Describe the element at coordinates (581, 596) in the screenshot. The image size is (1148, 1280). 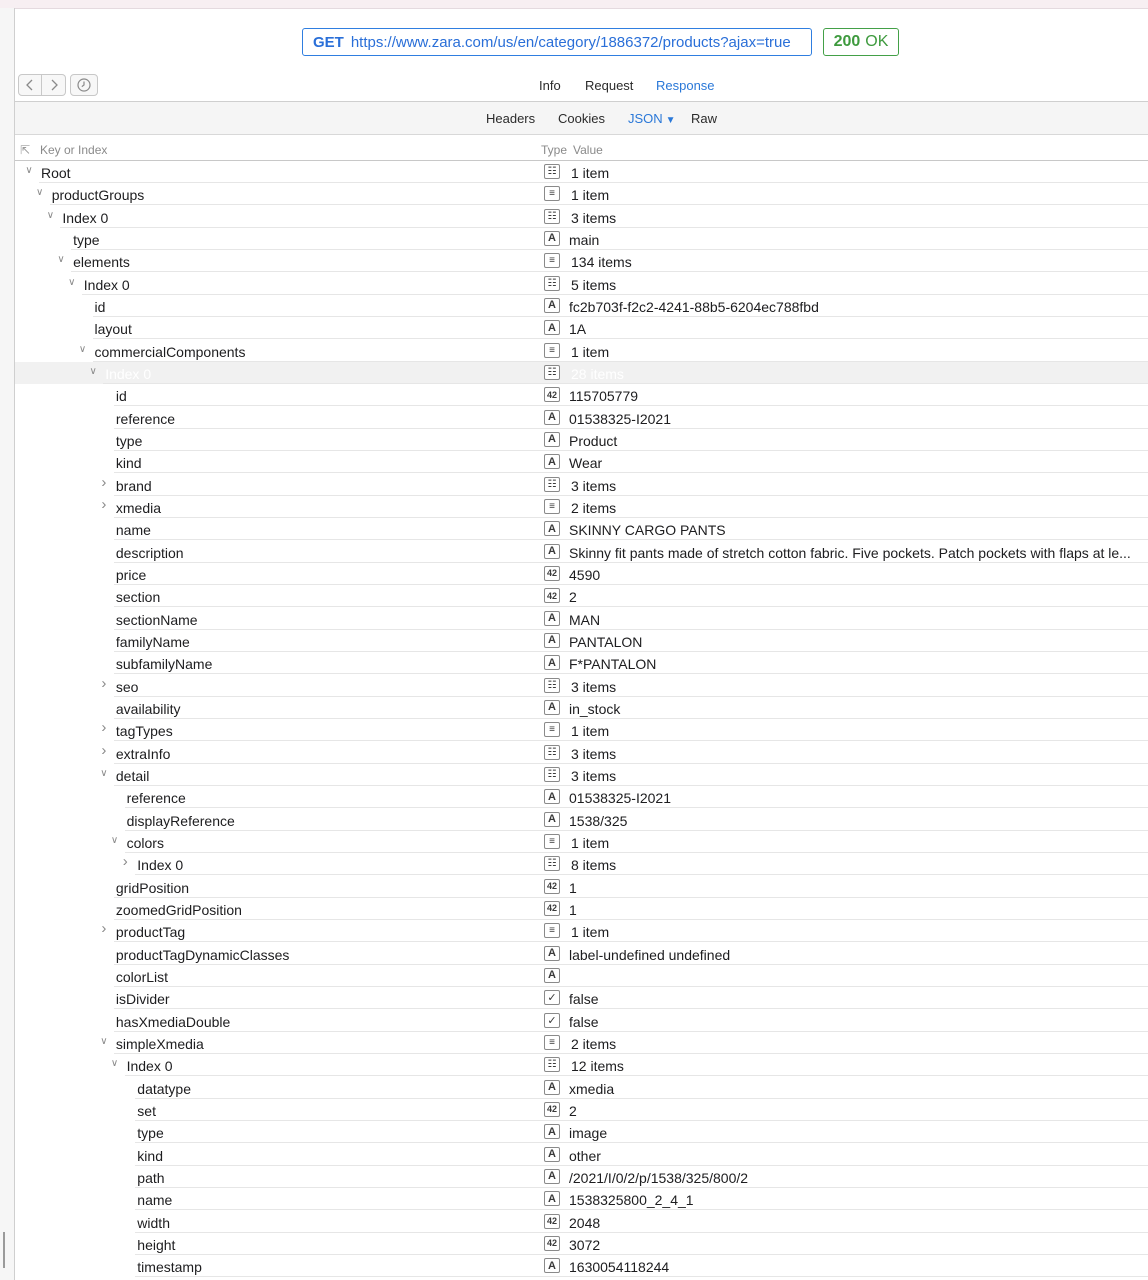
I see `json-tree-row: section 42 2` at that location.